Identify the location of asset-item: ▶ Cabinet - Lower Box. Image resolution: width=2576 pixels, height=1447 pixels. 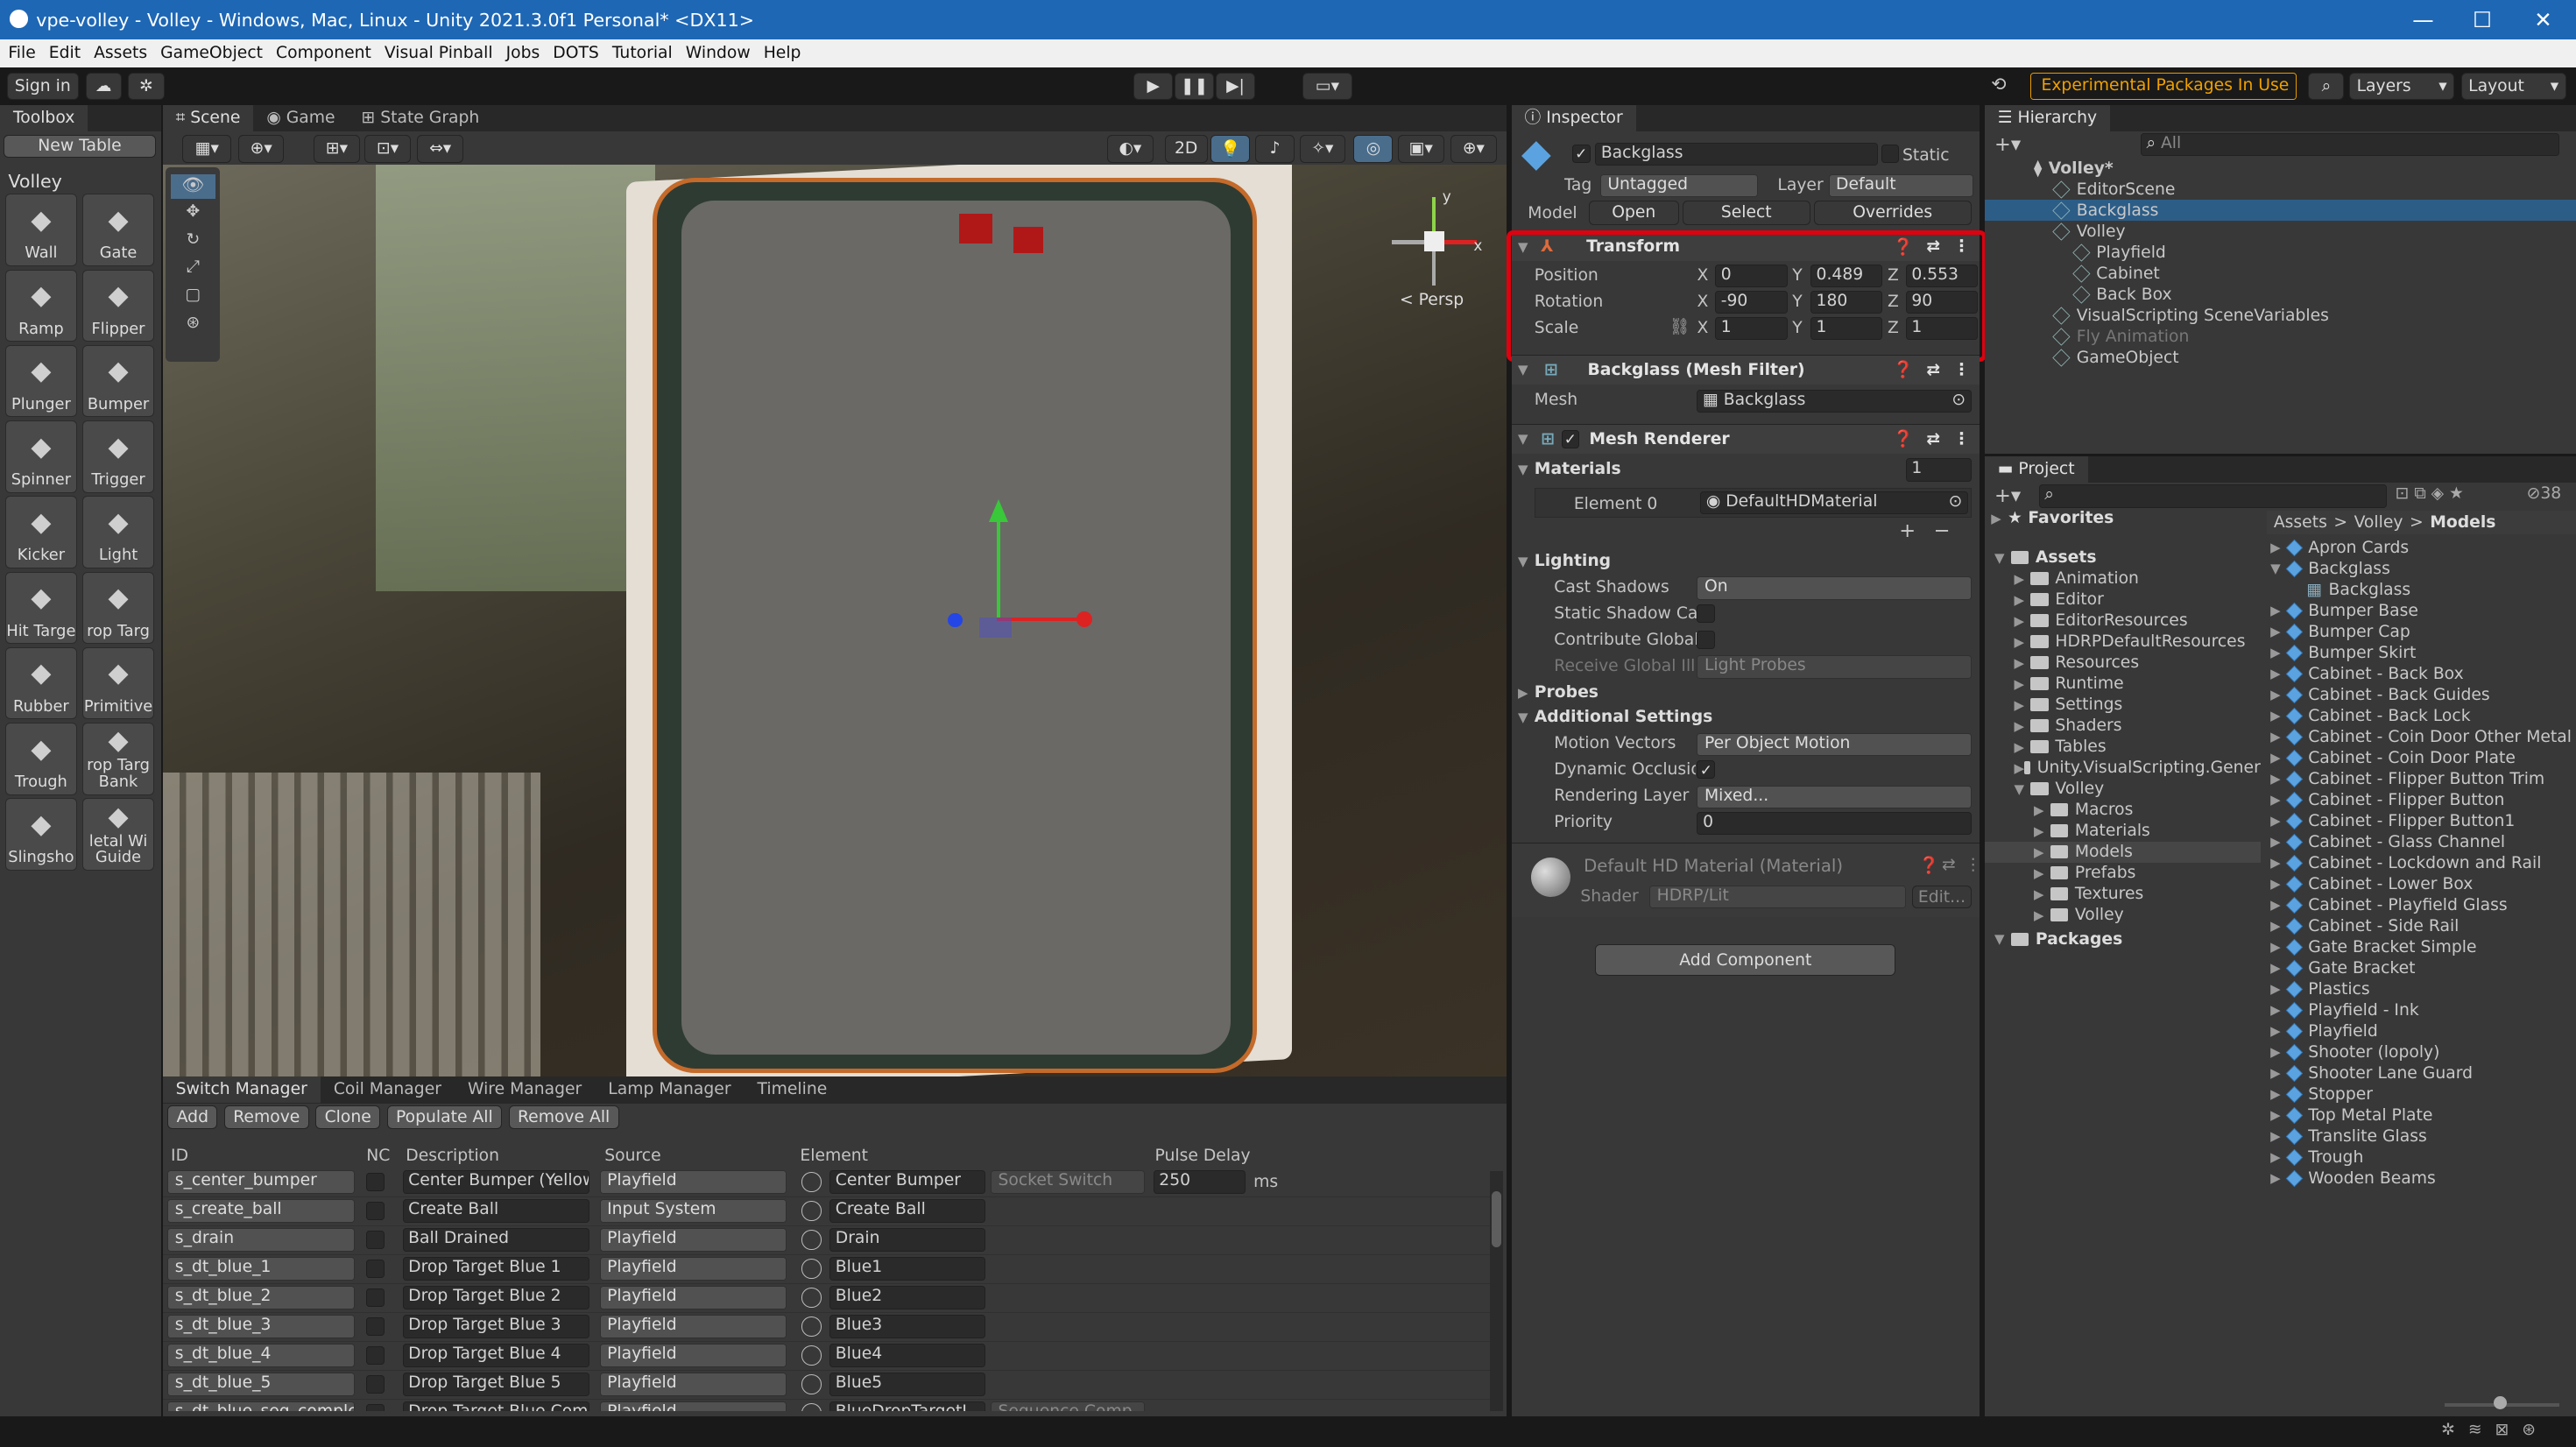
(2420, 883).